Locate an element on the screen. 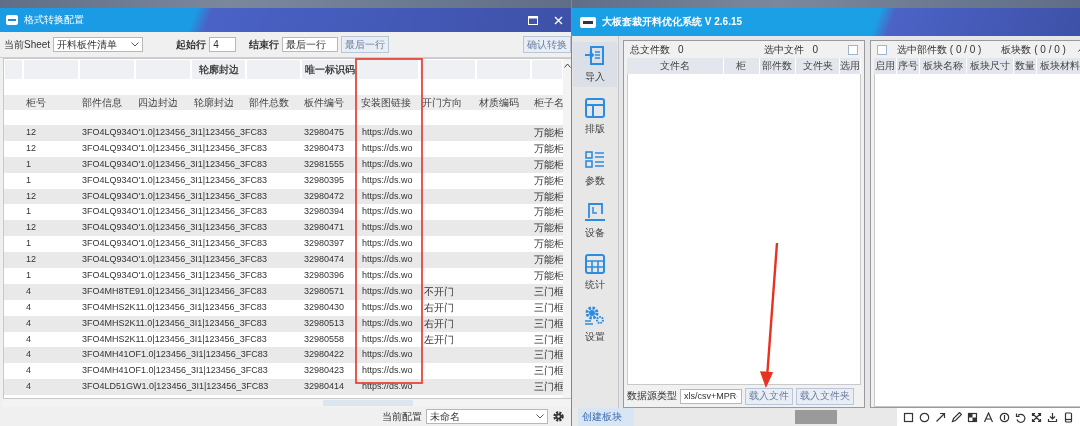 This screenshot has width=1080, height=426. text-tool-icon is located at coordinates (988, 417).